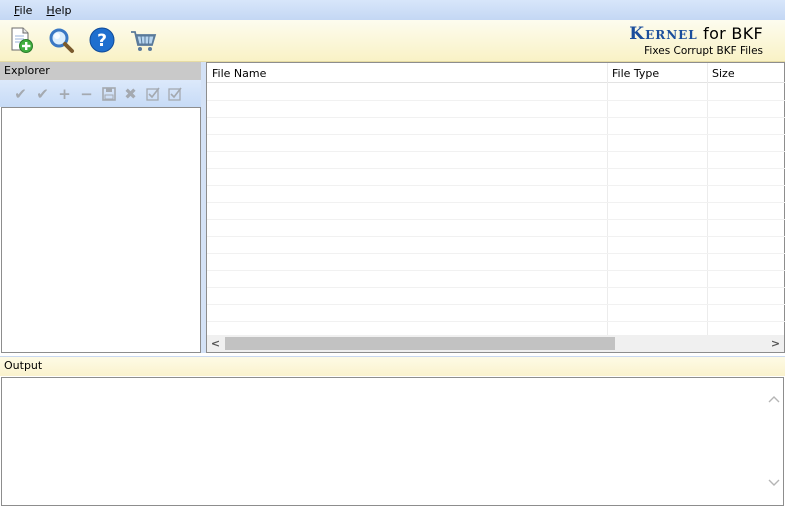  Describe the element at coordinates (407, 73) in the screenshot. I see `column-header-file-name: File Name` at that location.